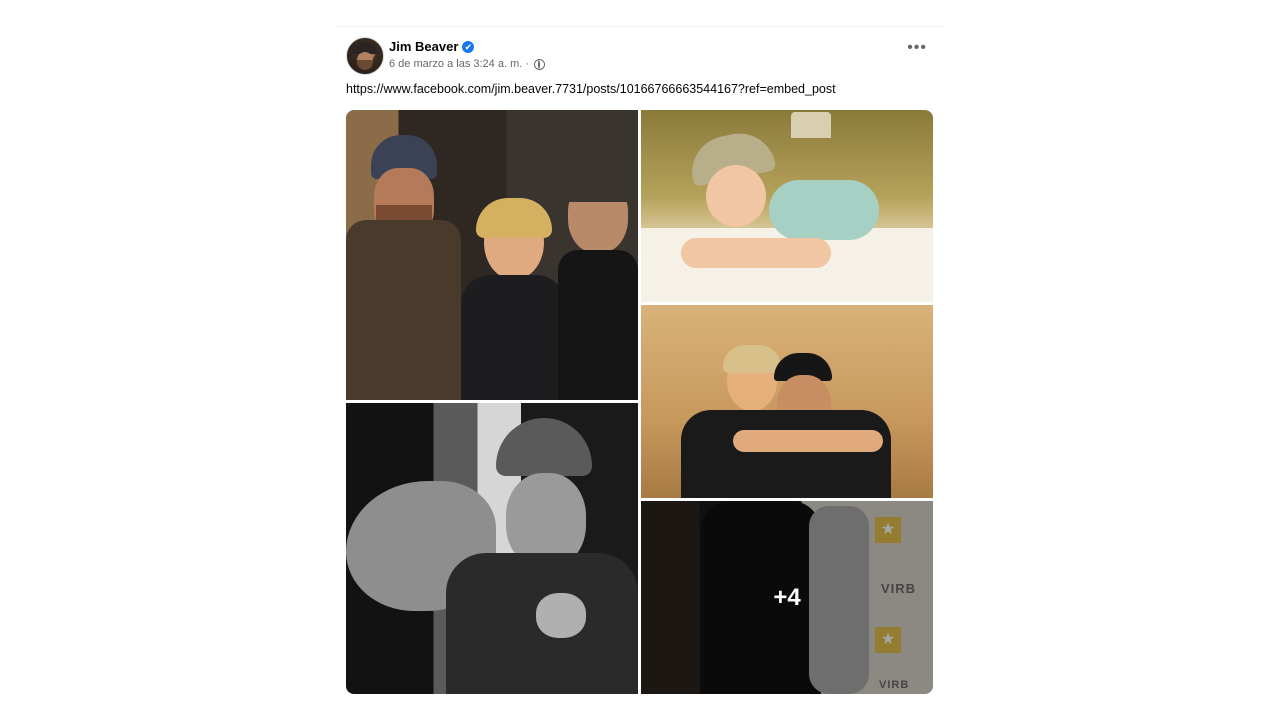 The height and width of the screenshot is (720, 1280). What do you see at coordinates (808, 441) in the screenshot?
I see `arm-shape` at bounding box center [808, 441].